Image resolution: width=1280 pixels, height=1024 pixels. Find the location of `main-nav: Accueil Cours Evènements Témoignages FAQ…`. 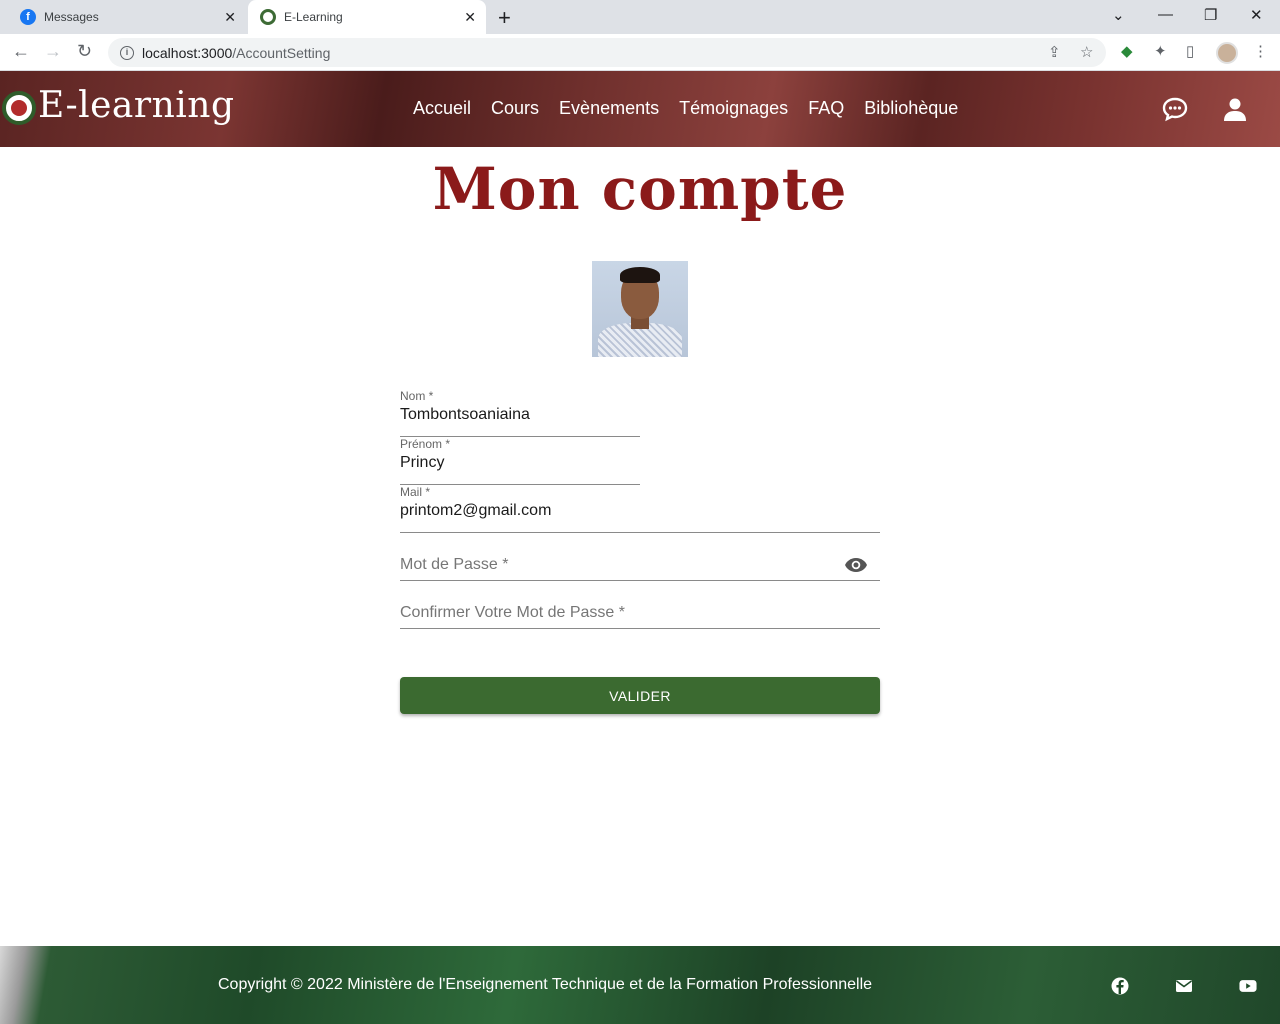

main-nav: Accueil Cours Evènements Témoignages FAQ… is located at coordinates (695, 108).